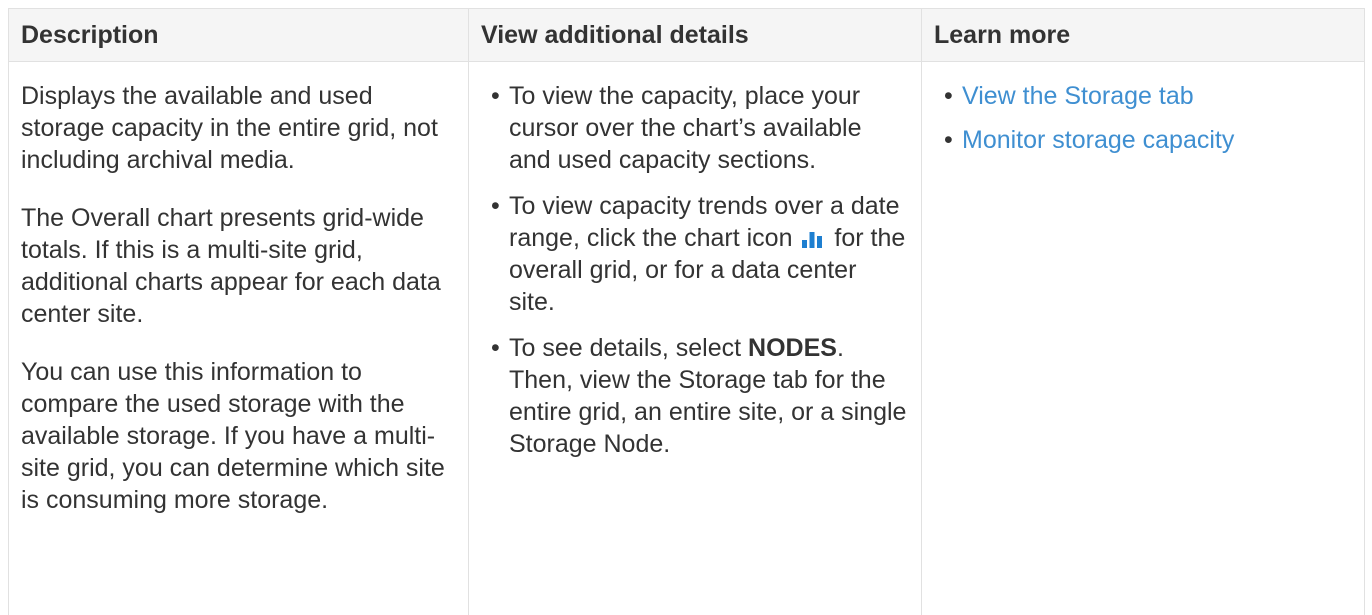  I want to click on list-item: View the Storage tab, so click(1143, 96).